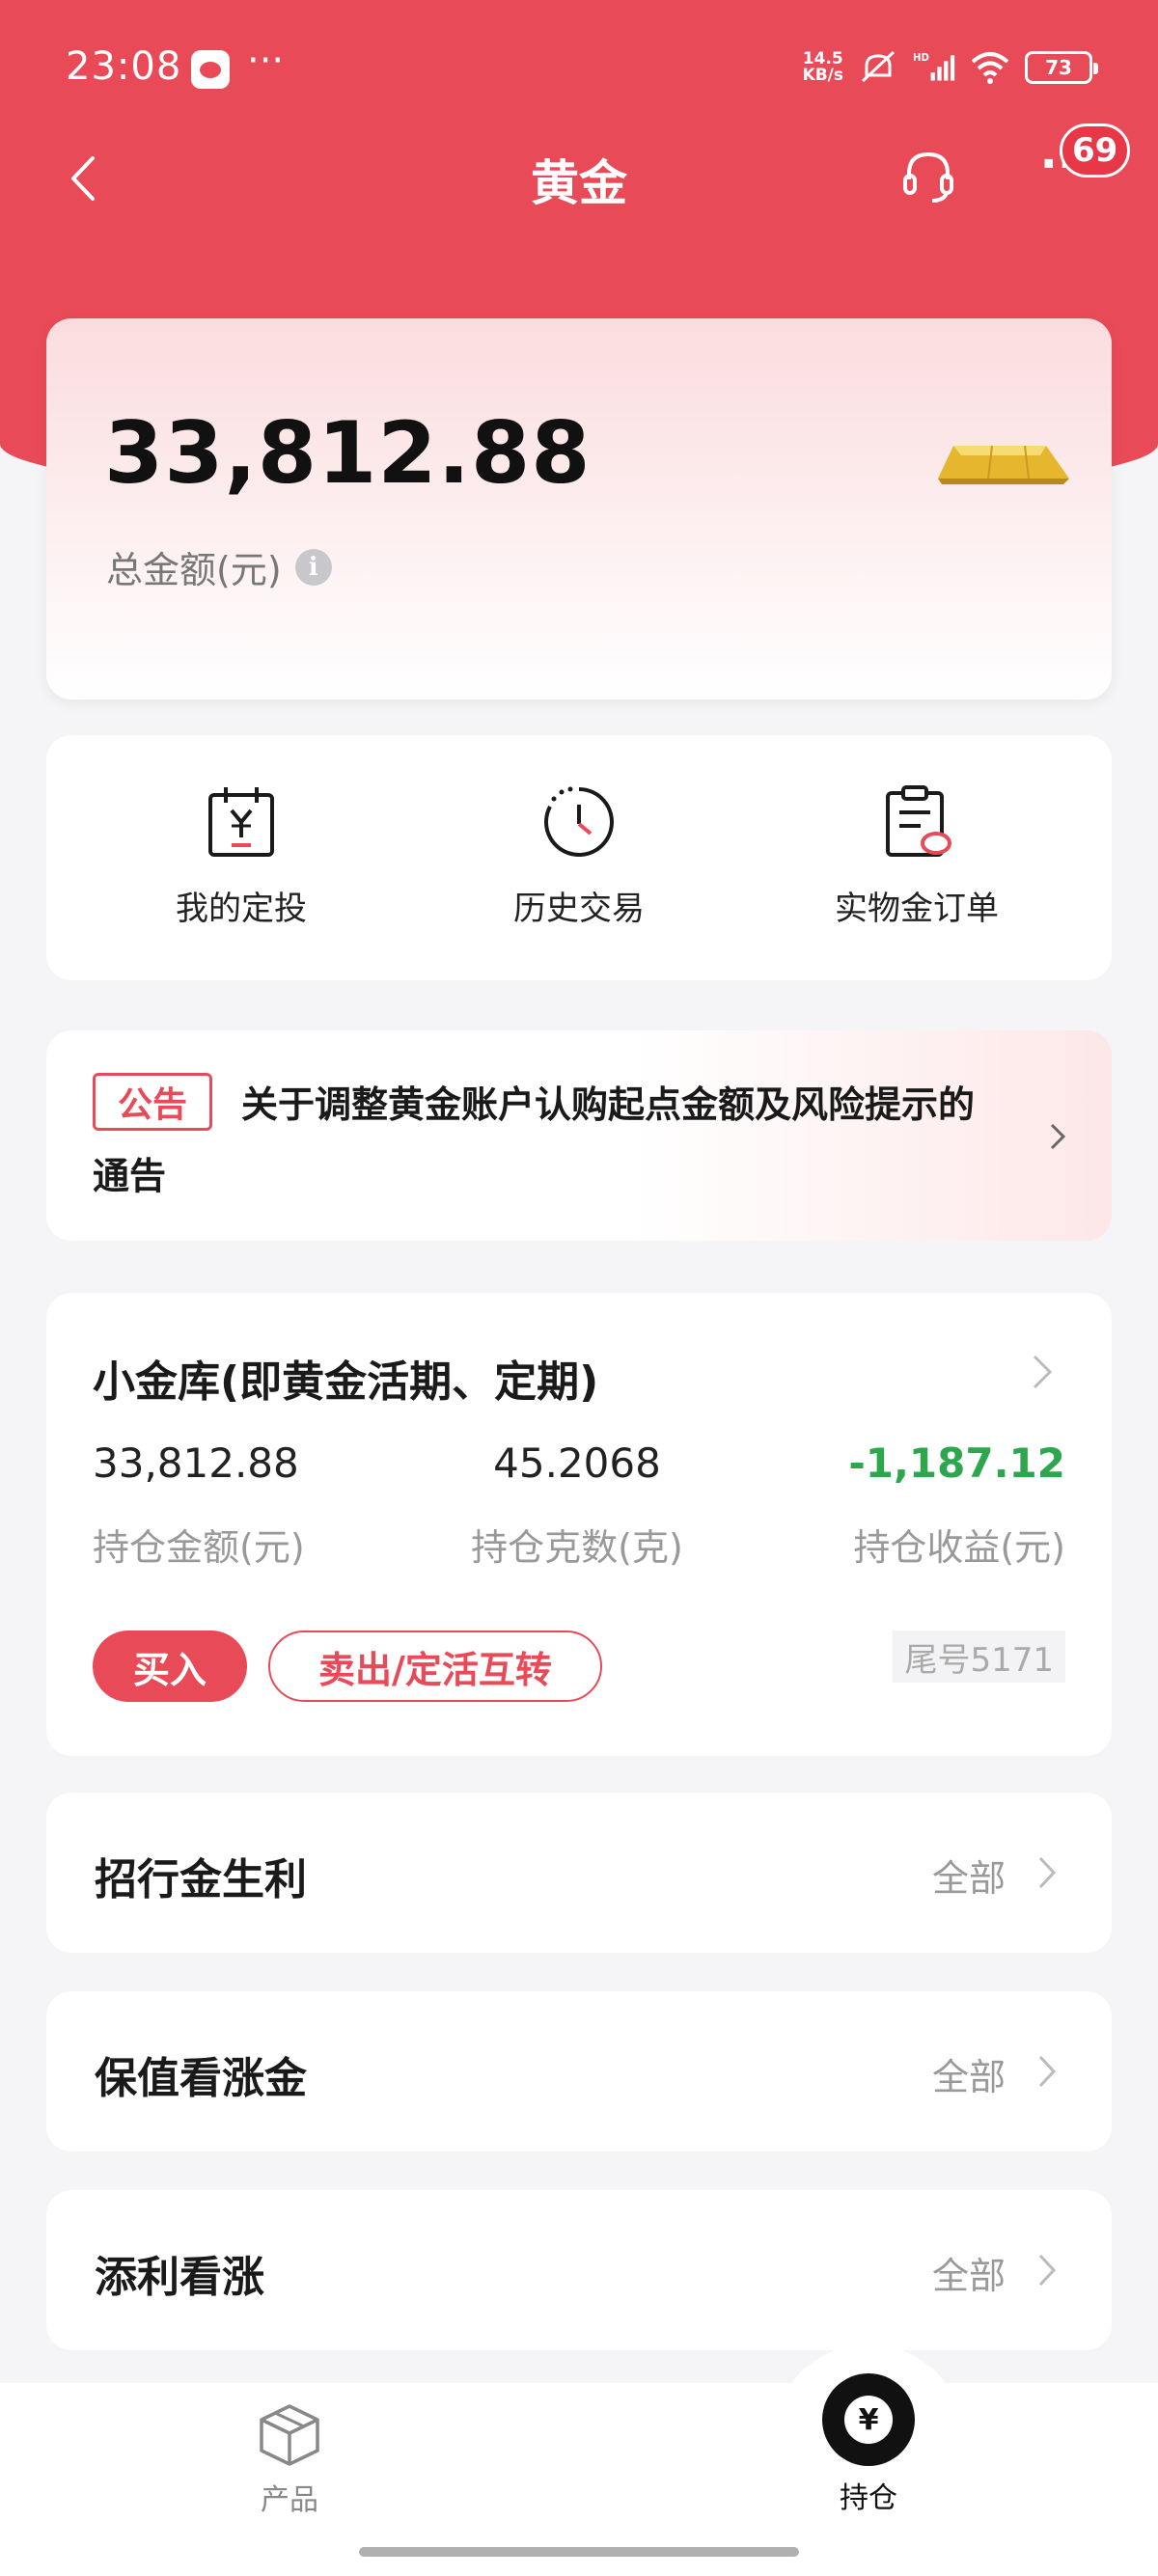 This screenshot has width=1158, height=2576. Describe the element at coordinates (210, 69) in the screenshot. I see `app-notification-icon` at that location.